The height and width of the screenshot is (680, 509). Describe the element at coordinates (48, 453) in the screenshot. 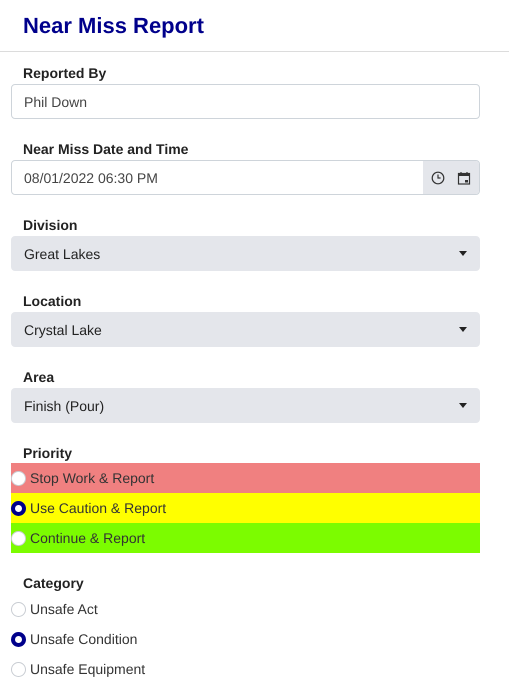

I see `field-label: Priority` at that location.